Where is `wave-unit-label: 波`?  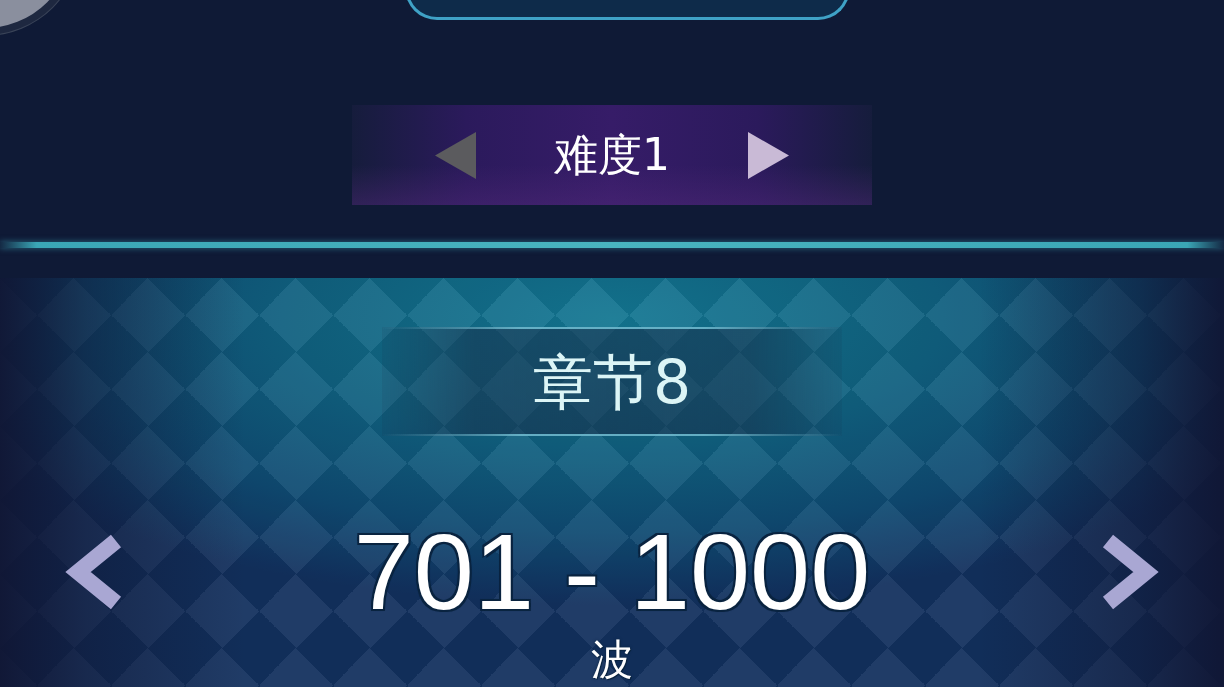
wave-unit-label: 波 is located at coordinates (612, 659).